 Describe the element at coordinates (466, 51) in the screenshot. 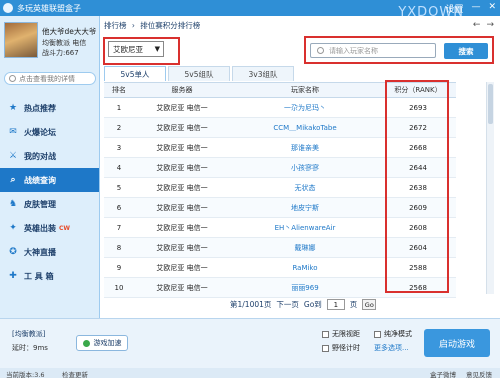

I see `search-button: 搜索` at that location.